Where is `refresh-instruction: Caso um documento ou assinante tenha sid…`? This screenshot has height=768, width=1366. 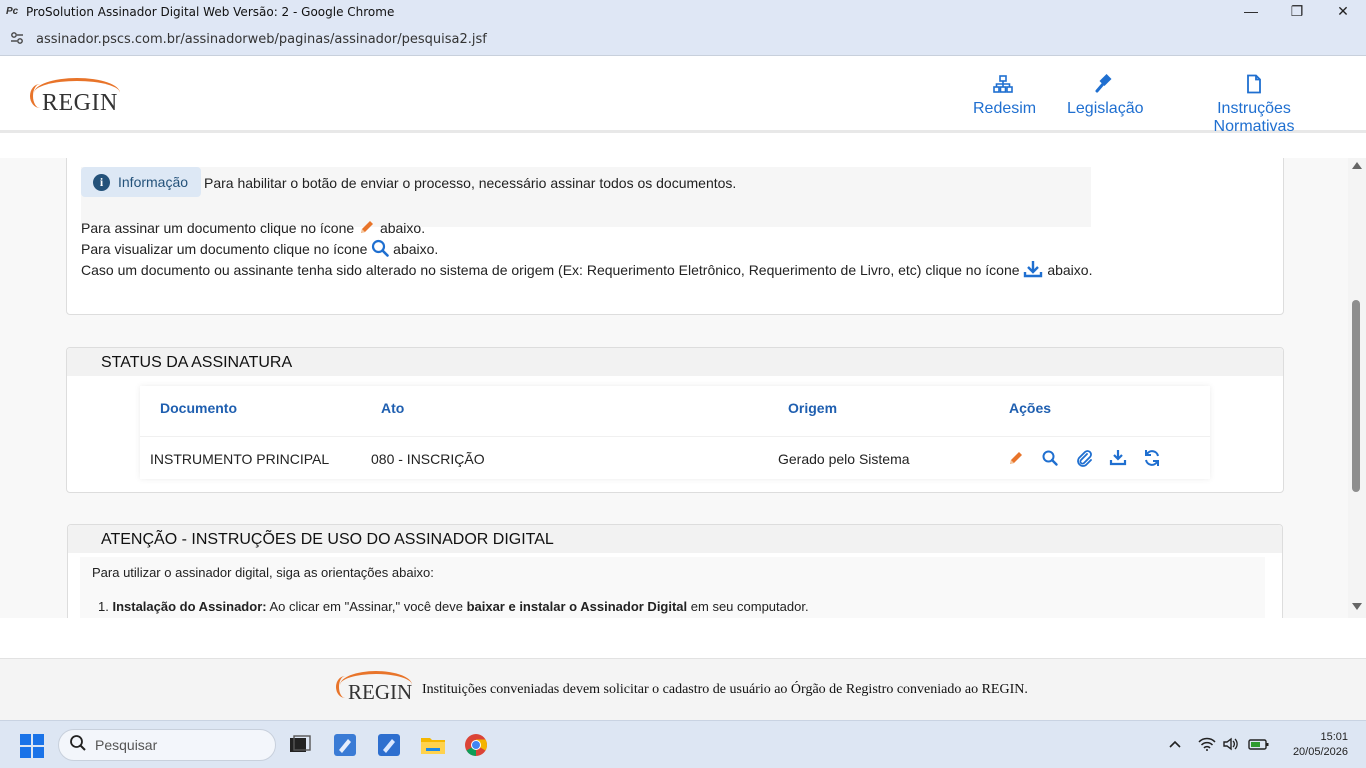
refresh-instruction: Caso um documento ou assinante tenha sid… is located at coordinates (586, 270).